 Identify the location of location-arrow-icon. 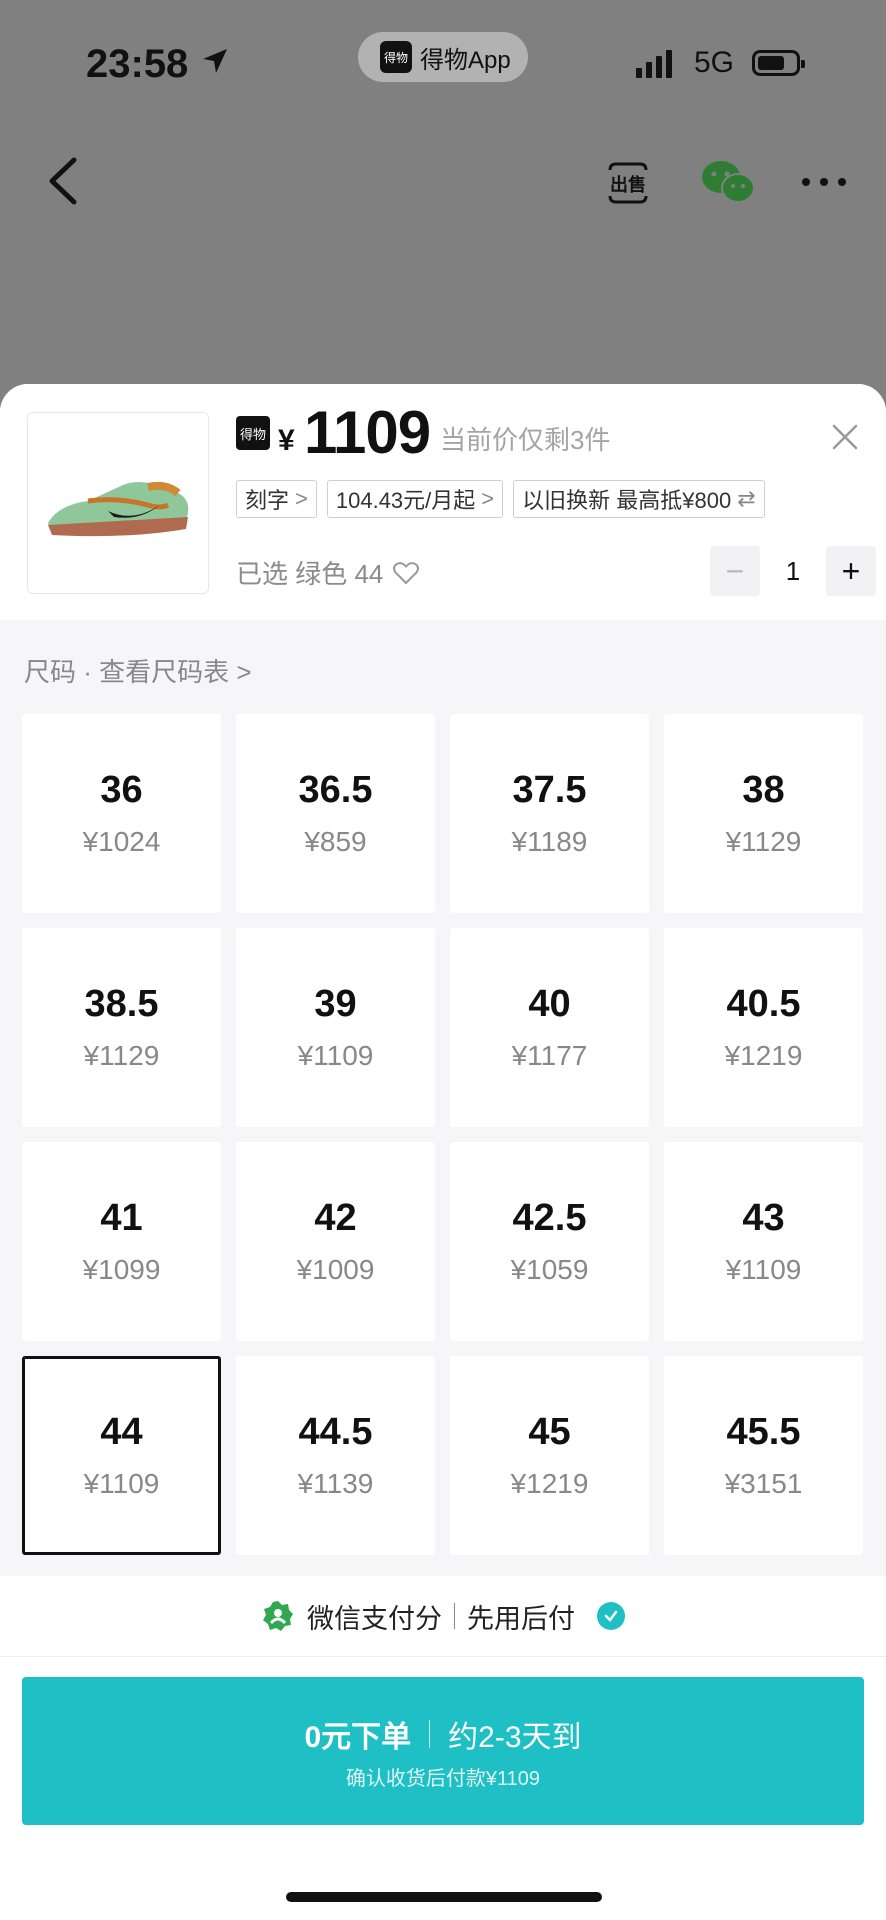
(215, 61).